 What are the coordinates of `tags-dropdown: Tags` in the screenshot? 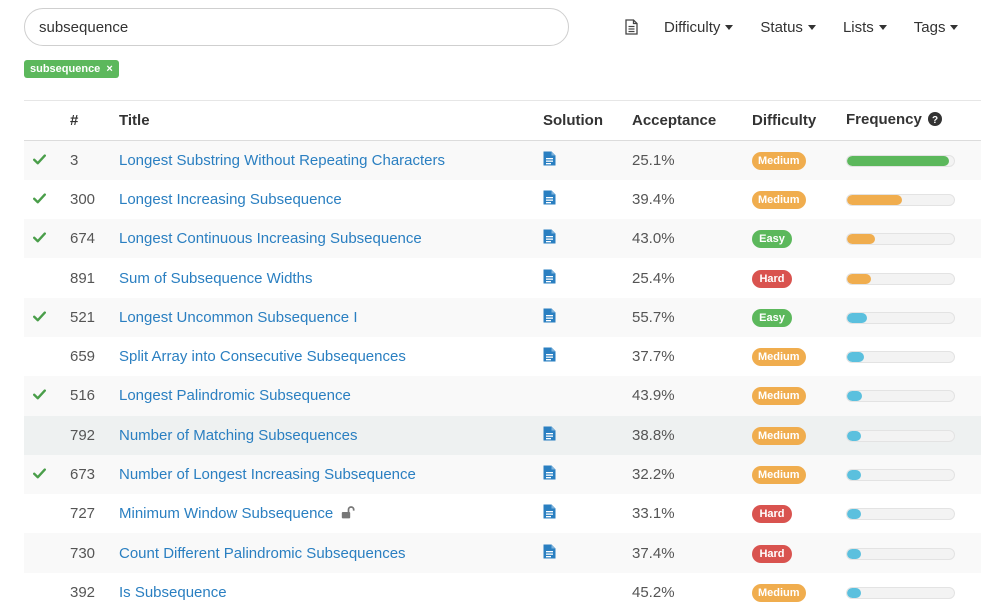 It's located at (936, 27).